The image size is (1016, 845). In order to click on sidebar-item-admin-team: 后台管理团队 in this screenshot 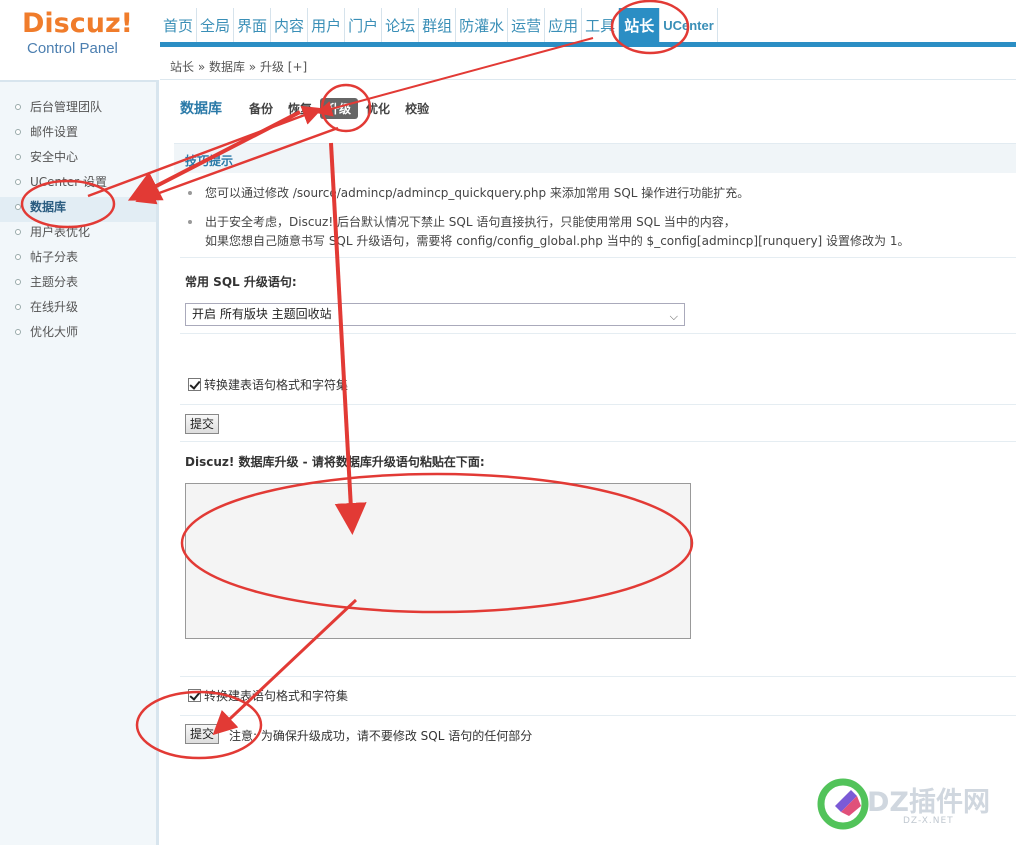, I will do `click(78, 109)`.